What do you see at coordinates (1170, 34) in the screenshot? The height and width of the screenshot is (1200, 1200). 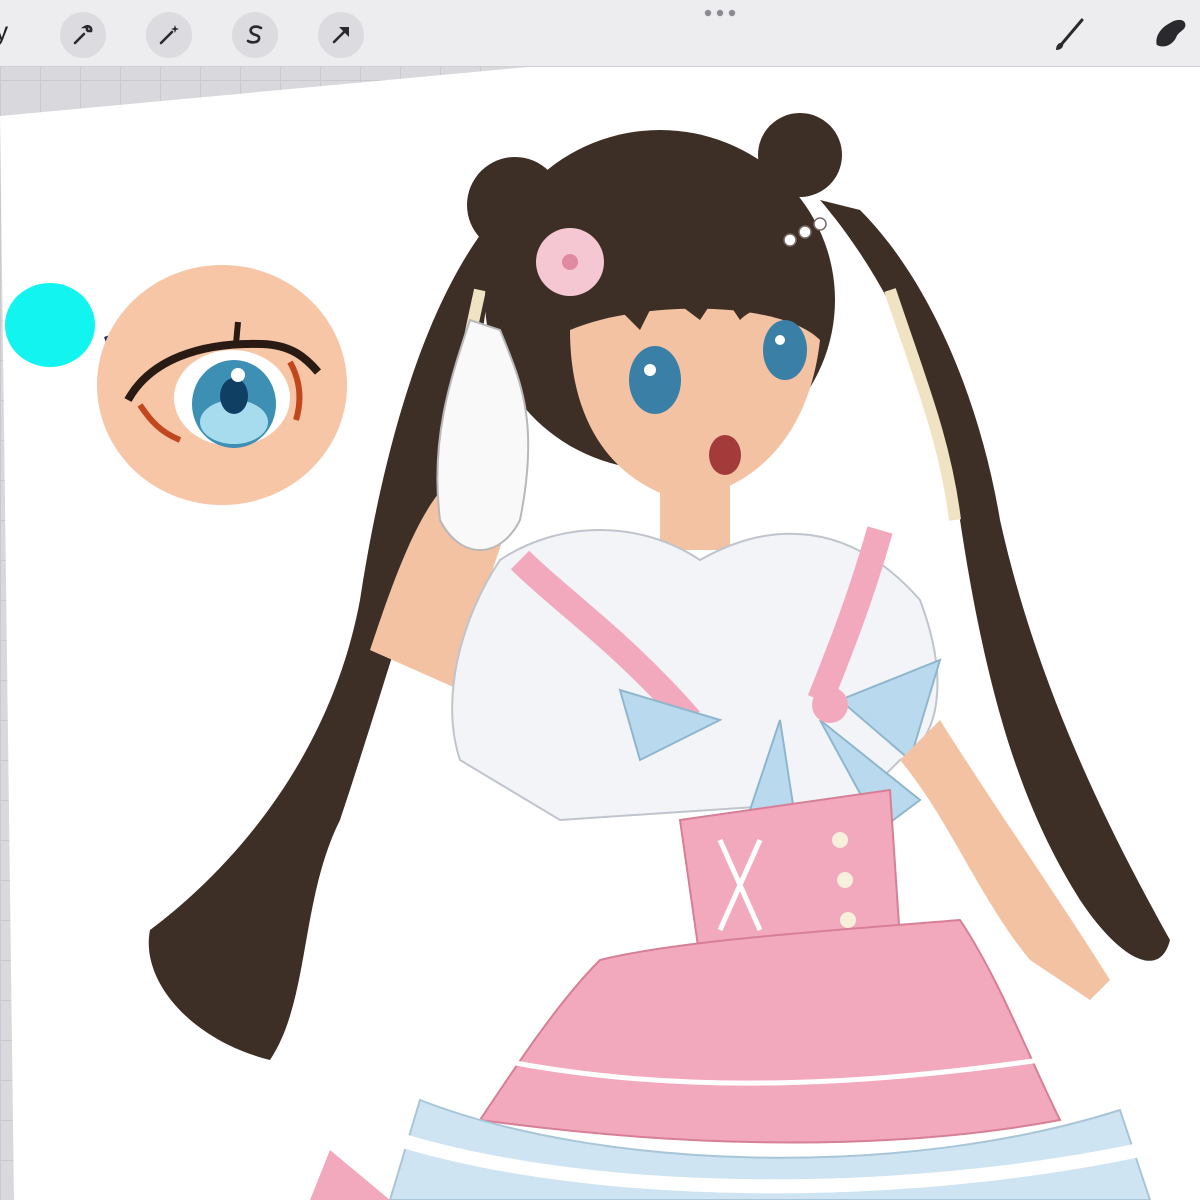 I see `smudge-icon` at bounding box center [1170, 34].